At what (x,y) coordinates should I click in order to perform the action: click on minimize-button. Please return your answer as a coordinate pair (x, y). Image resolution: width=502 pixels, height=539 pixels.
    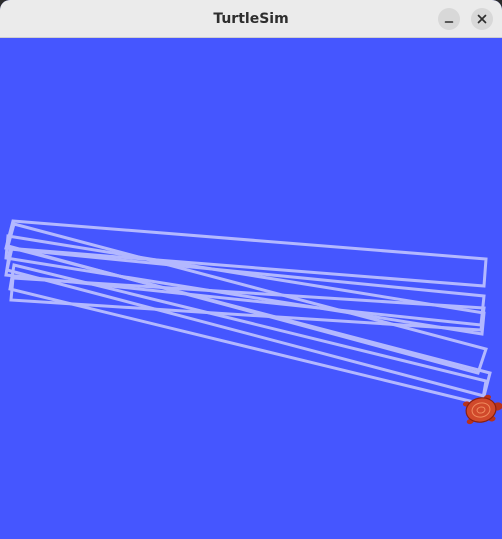
    Looking at the image, I should click on (449, 19).